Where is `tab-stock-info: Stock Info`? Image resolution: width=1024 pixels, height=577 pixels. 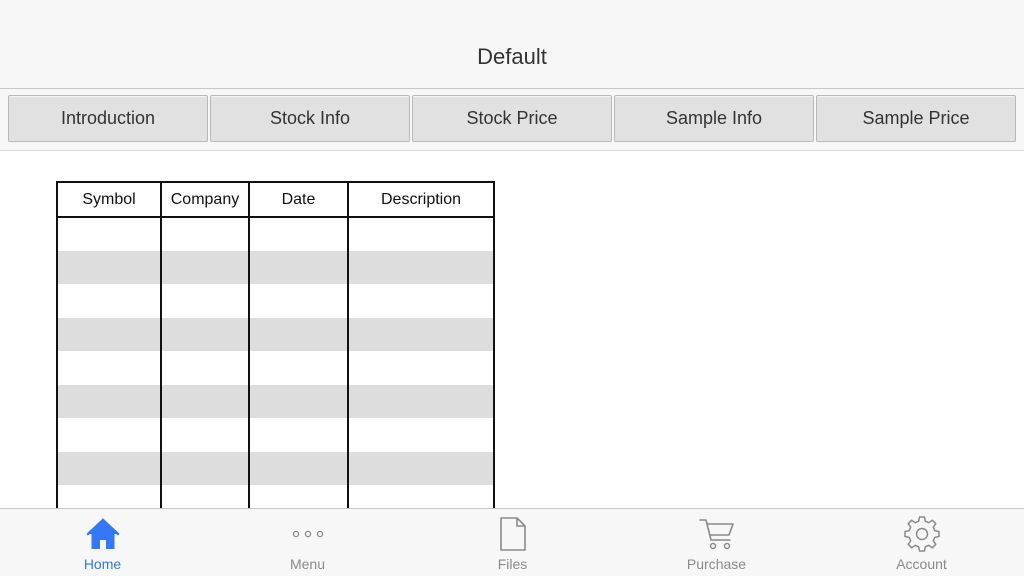
tab-stock-info: Stock Info is located at coordinates (310, 118).